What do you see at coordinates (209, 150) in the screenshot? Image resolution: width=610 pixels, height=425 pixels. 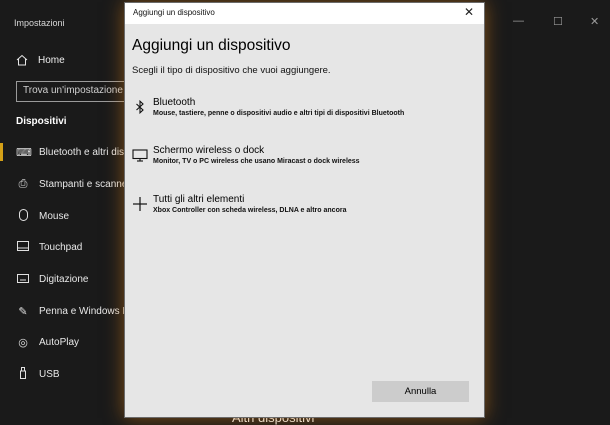 I see `option-title: Schermo wireless o dock` at bounding box center [209, 150].